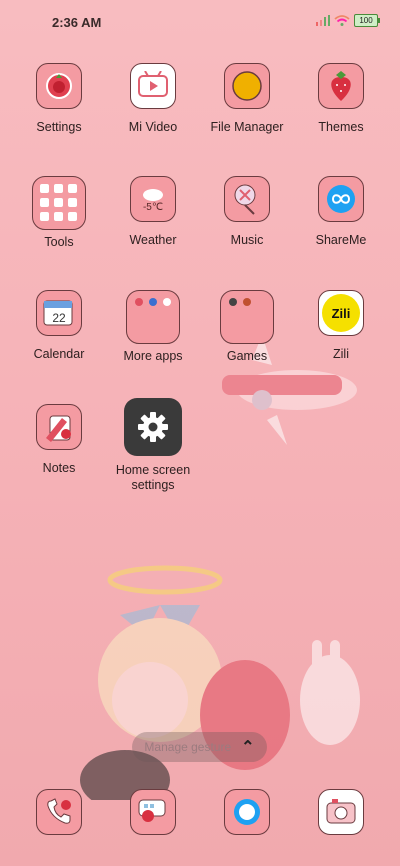  I want to click on app-label: Notes, so click(59, 468).